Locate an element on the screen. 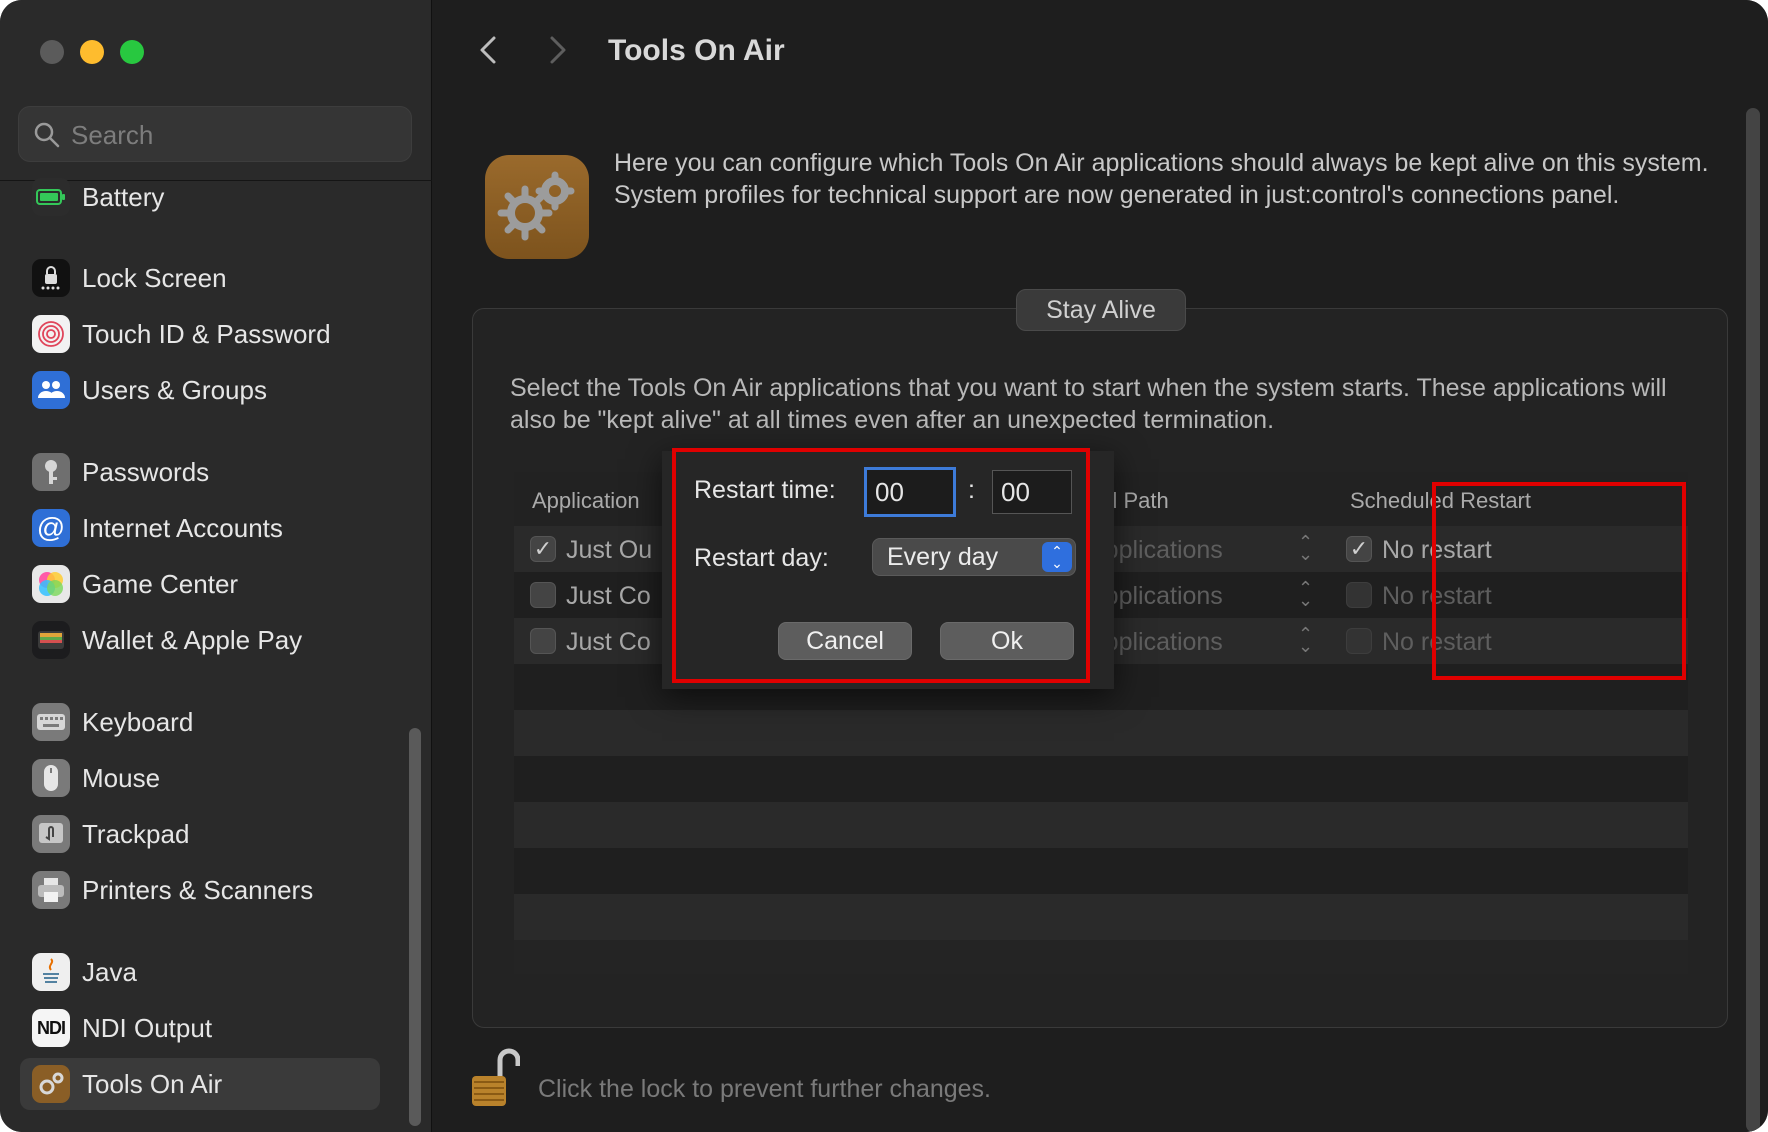 This screenshot has width=1768, height=1132. sidebar-item-lock-screen: Lock Screen is located at coordinates (200, 278).